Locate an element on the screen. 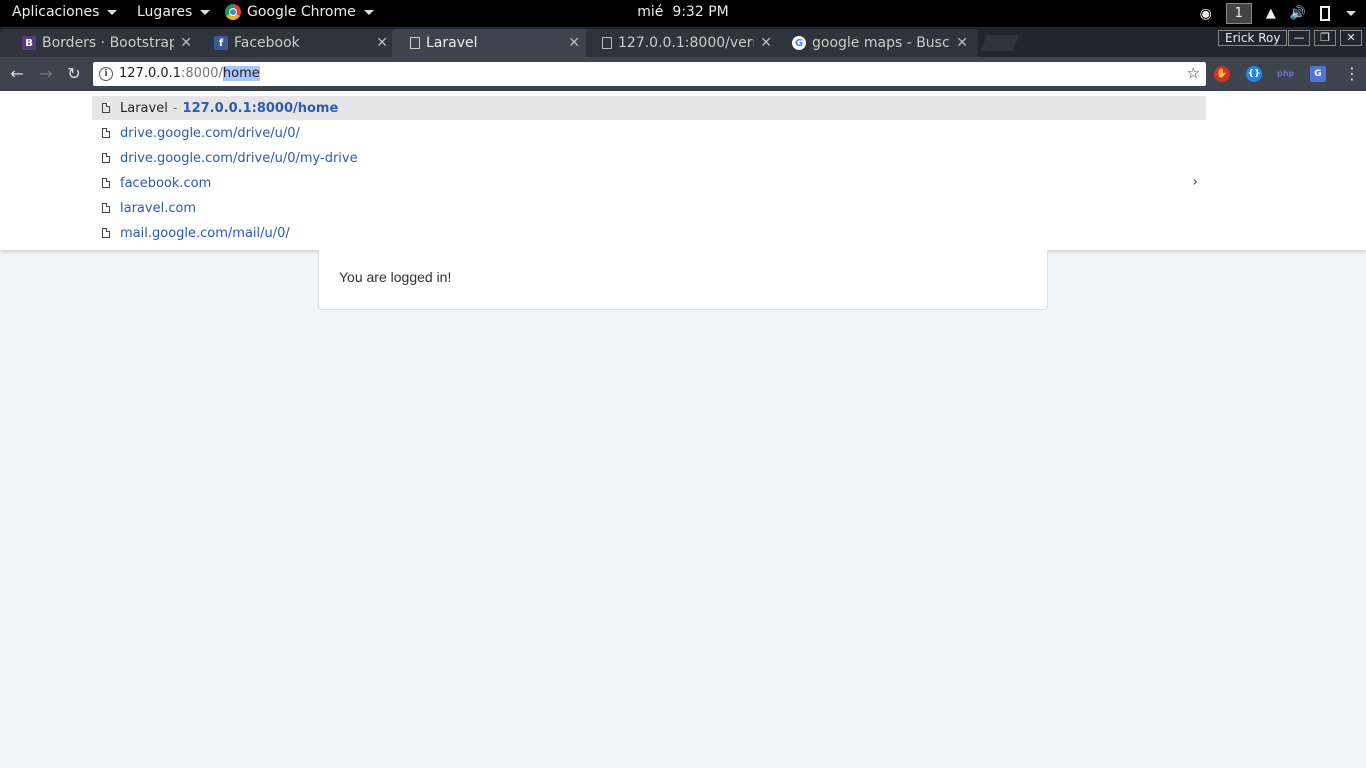 The height and width of the screenshot is (768, 1366). clock-day: mié is located at coordinates (650, 12).